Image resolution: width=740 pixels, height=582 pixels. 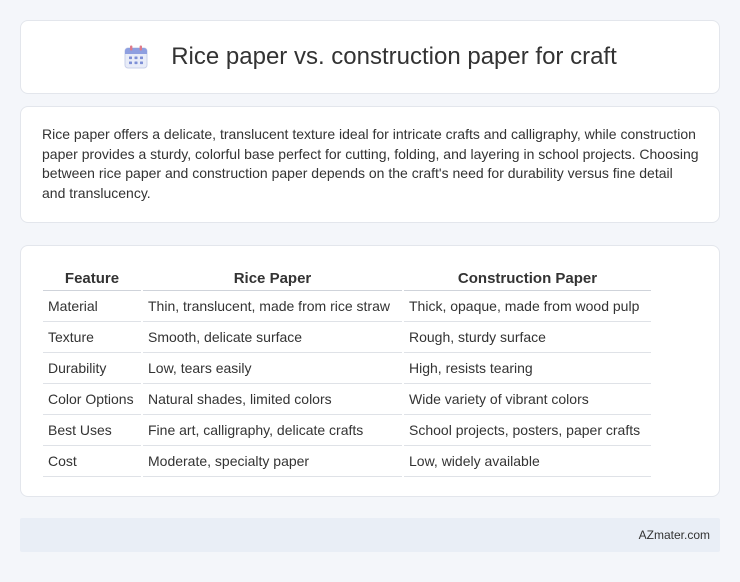 What do you see at coordinates (674, 535) in the screenshot?
I see `footer-site-link: AZmater.com` at bounding box center [674, 535].